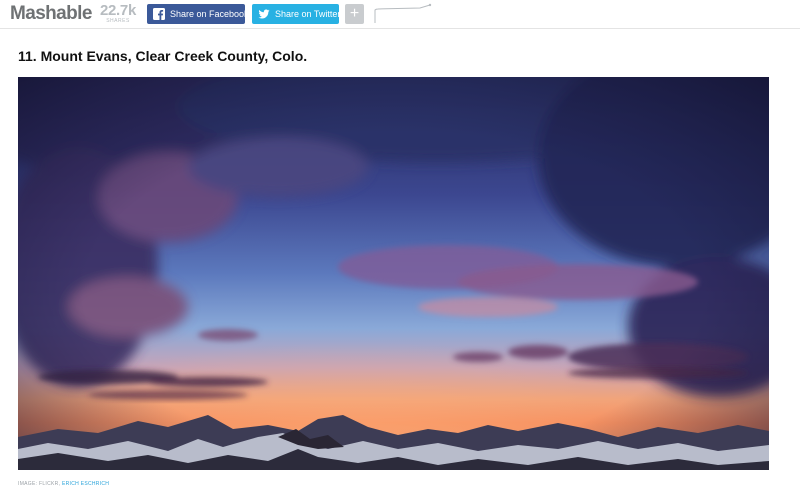  What do you see at coordinates (403, 13) in the screenshot?
I see `share-trend-sparkline` at bounding box center [403, 13].